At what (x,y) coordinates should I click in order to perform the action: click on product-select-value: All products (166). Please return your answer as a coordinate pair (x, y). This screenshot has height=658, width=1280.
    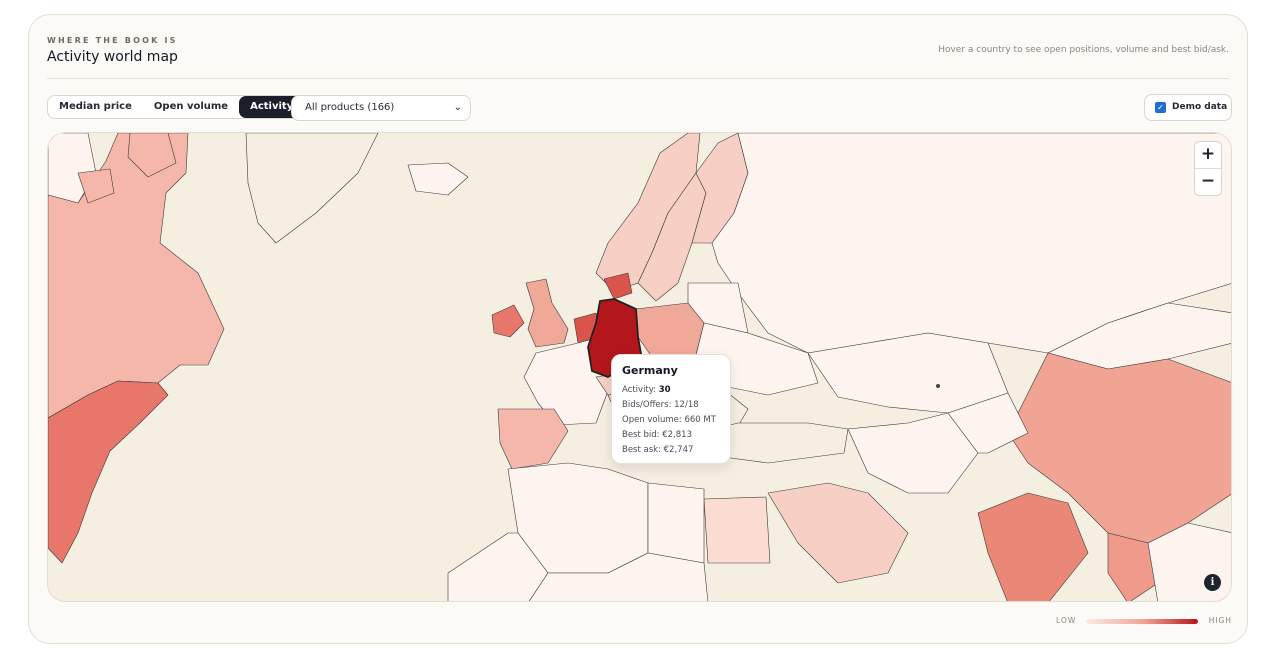
    Looking at the image, I should click on (350, 107).